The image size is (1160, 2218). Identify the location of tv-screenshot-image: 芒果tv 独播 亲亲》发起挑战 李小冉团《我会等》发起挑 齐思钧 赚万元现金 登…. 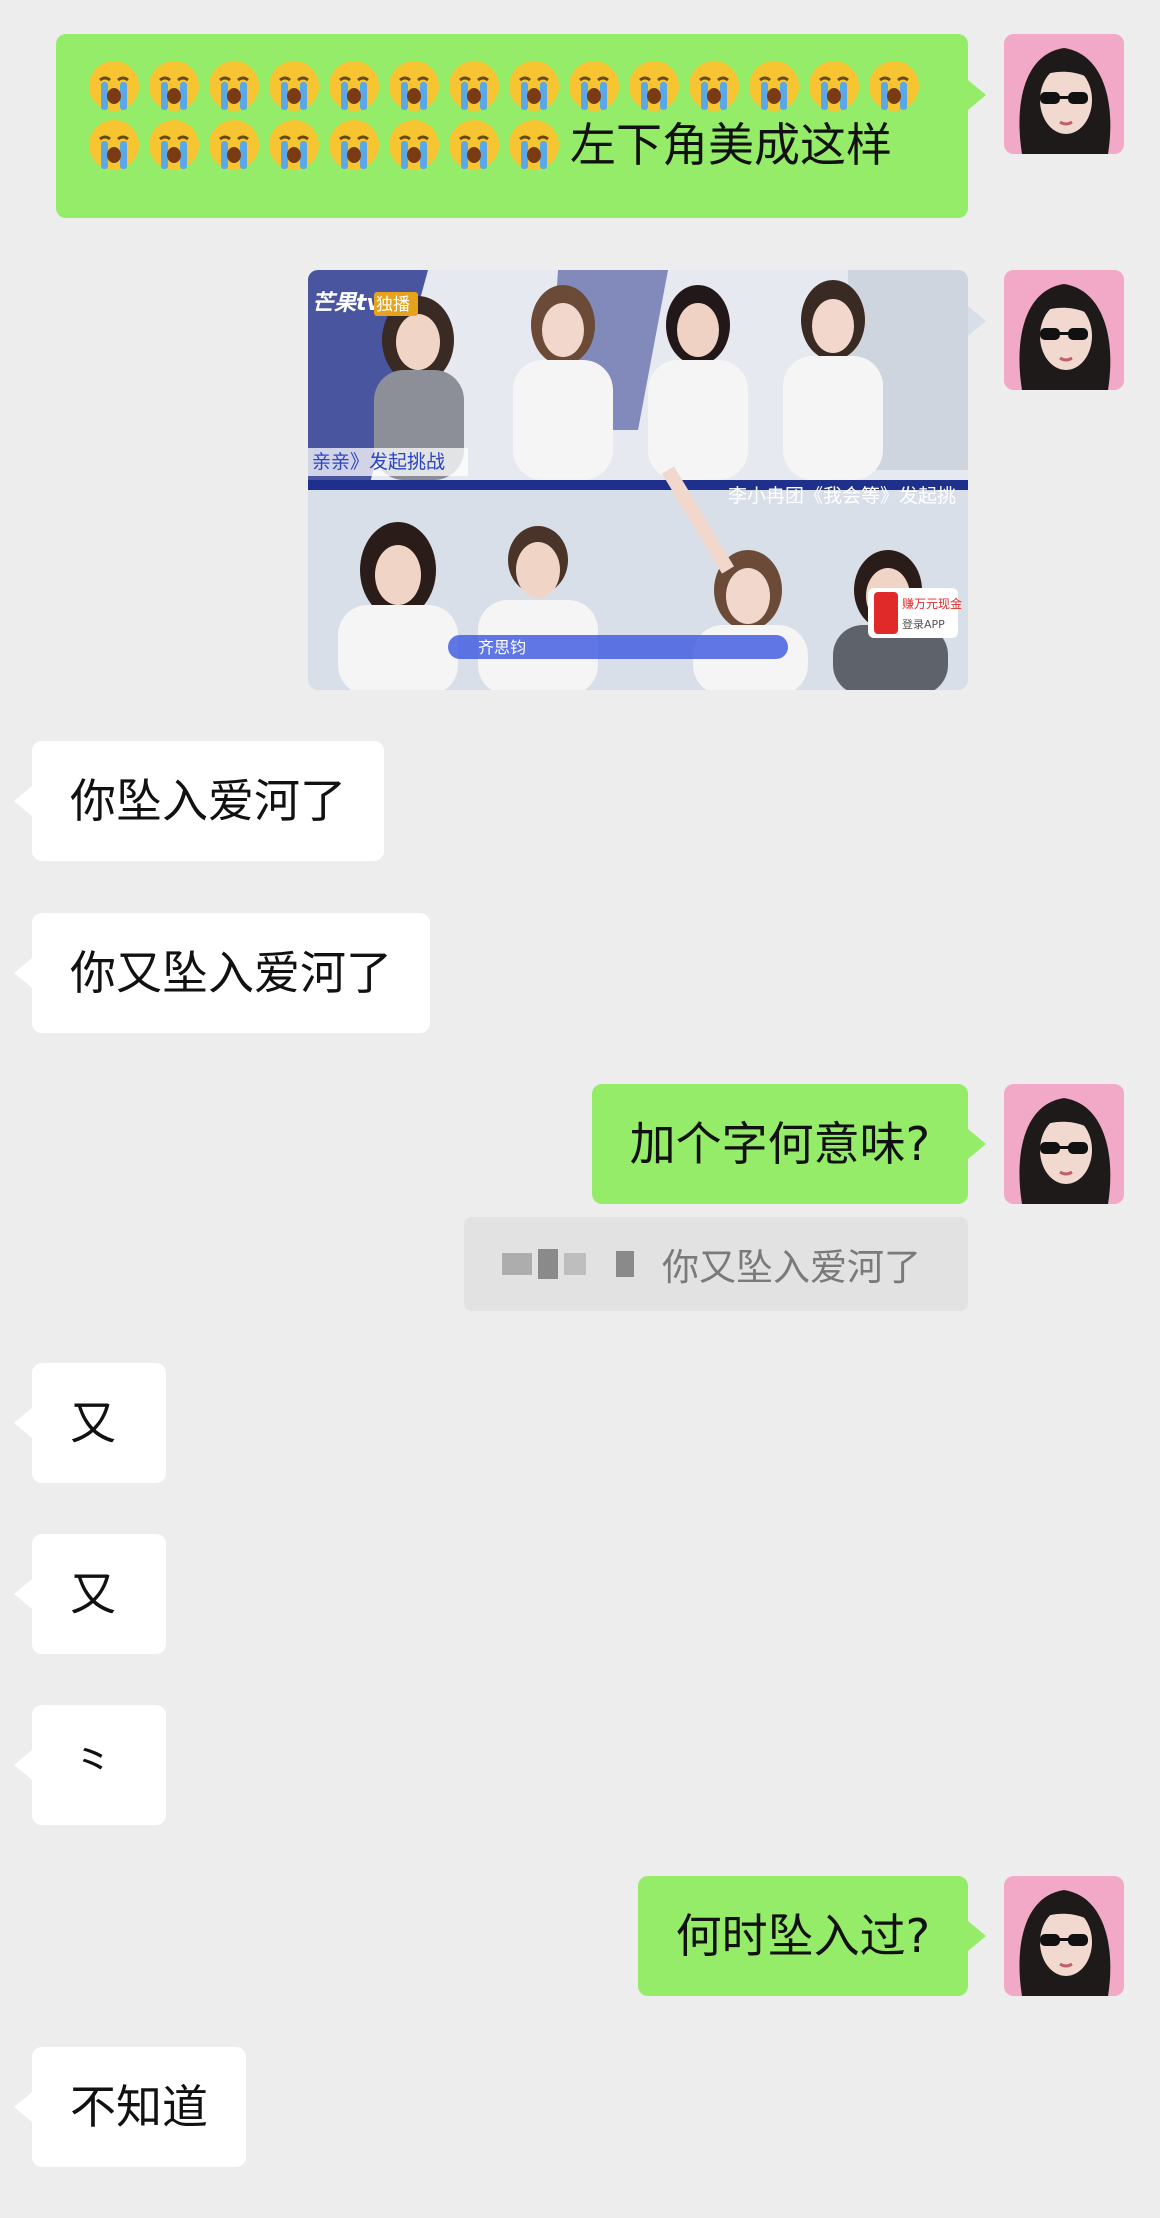
(638, 480).